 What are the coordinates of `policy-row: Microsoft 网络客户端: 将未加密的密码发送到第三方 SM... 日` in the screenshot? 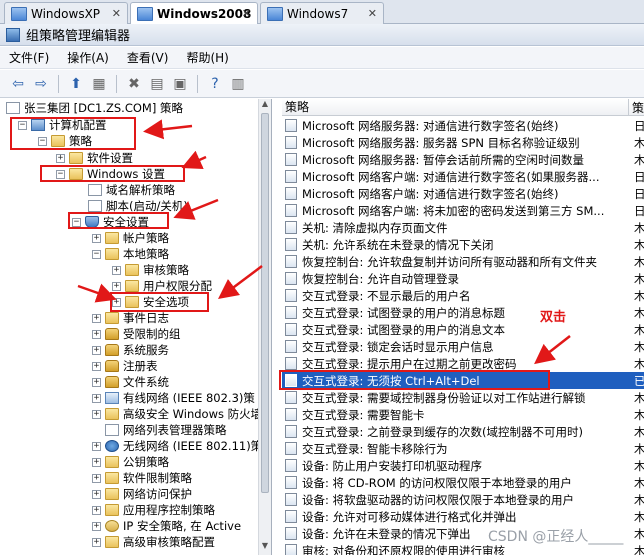 It's located at (463, 210).